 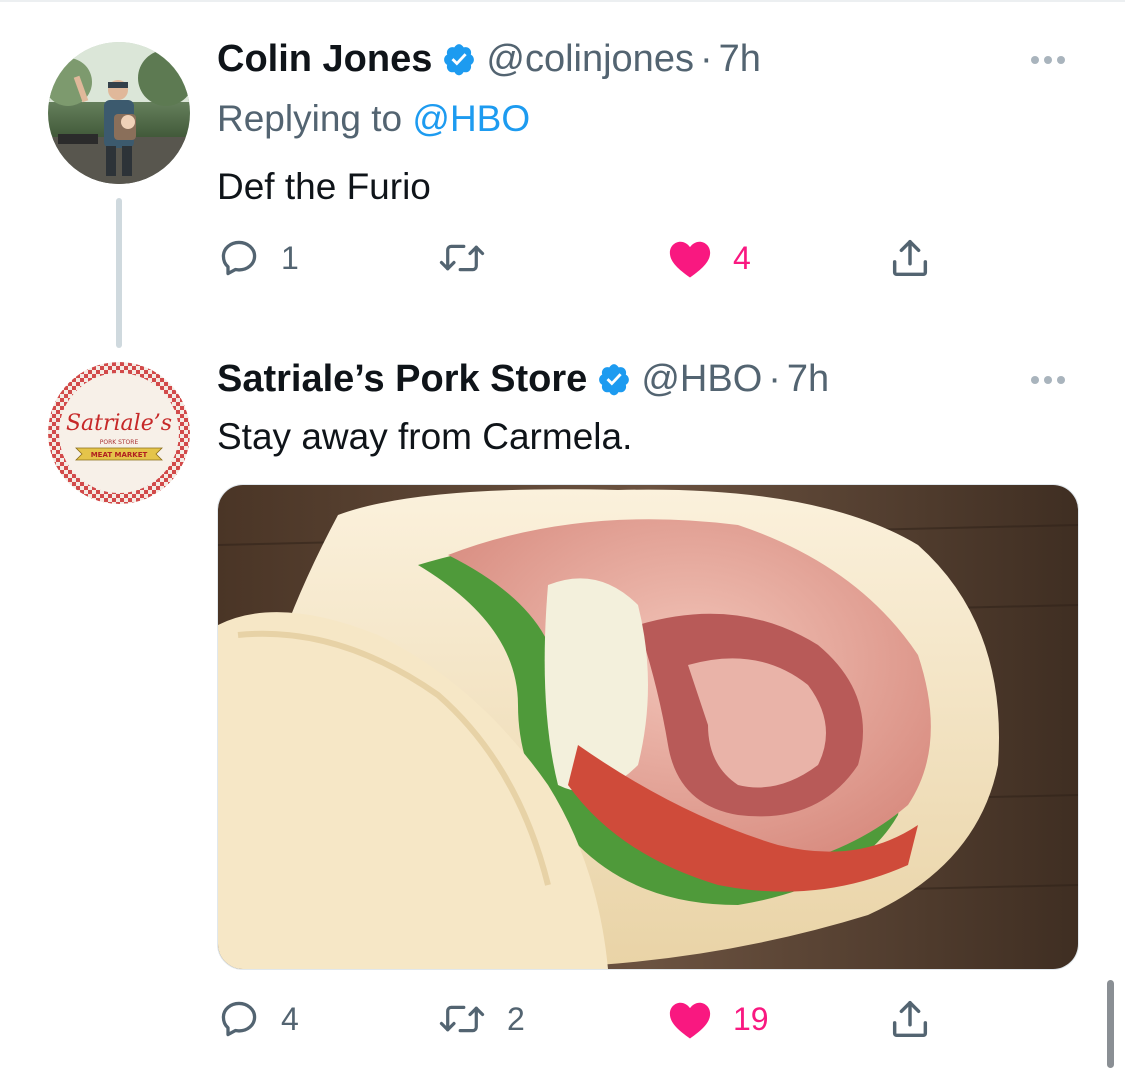 I want to click on like-count: 19, so click(x=751, y=1018).